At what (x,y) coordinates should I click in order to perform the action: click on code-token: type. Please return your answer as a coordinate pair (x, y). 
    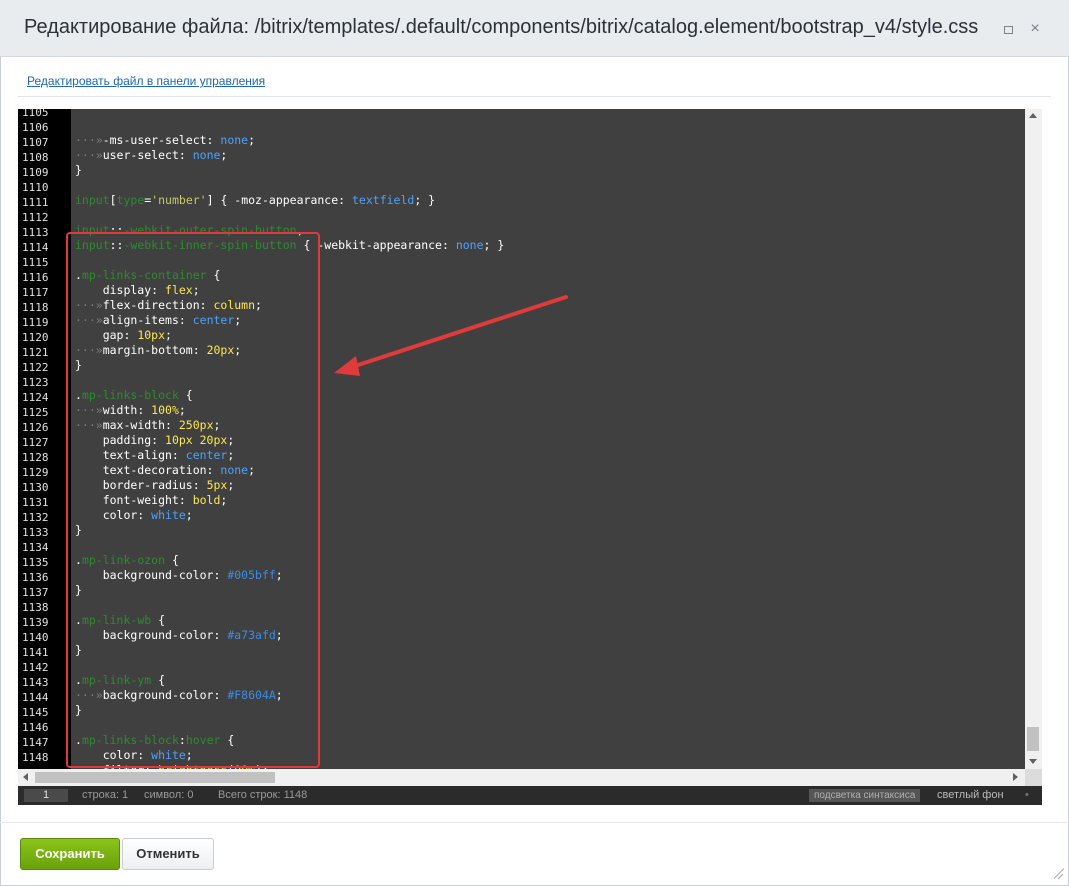
    Looking at the image, I should click on (130, 200).